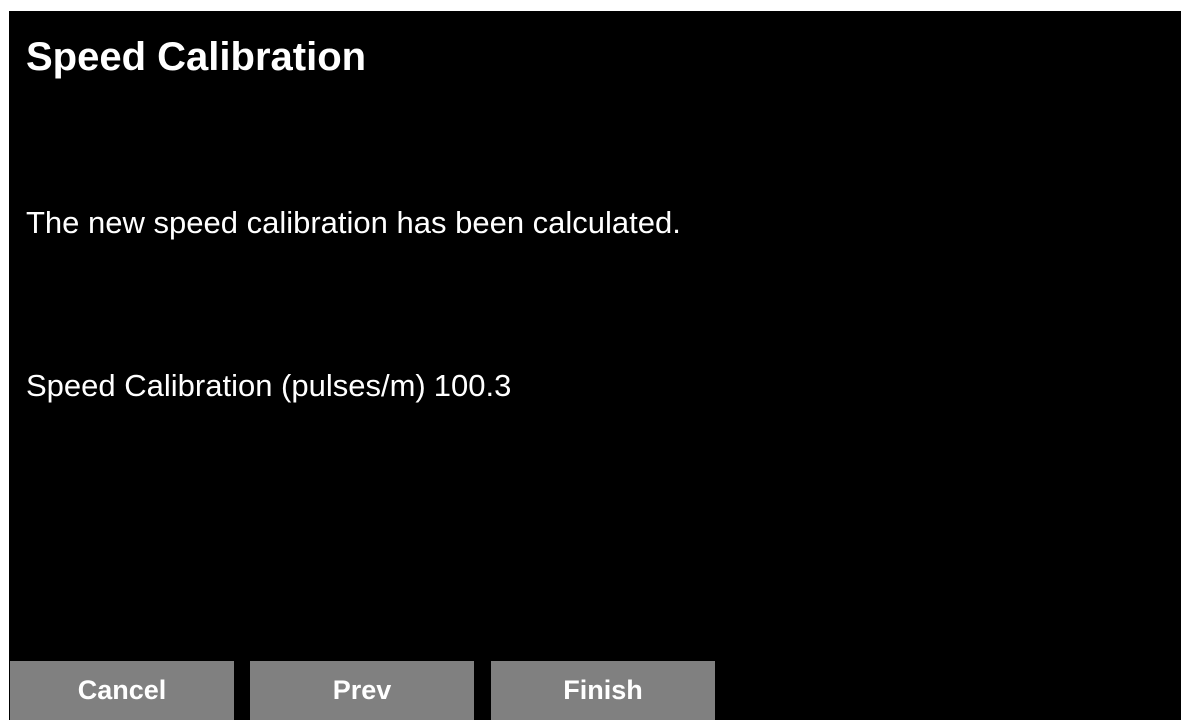 Image resolution: width=1189 pixels, height=720 pixels. Describe the element at coordinates (226, 385) in the screenshot. I see `calibration-label: Speed Calibration (pulses/m)` at that location.